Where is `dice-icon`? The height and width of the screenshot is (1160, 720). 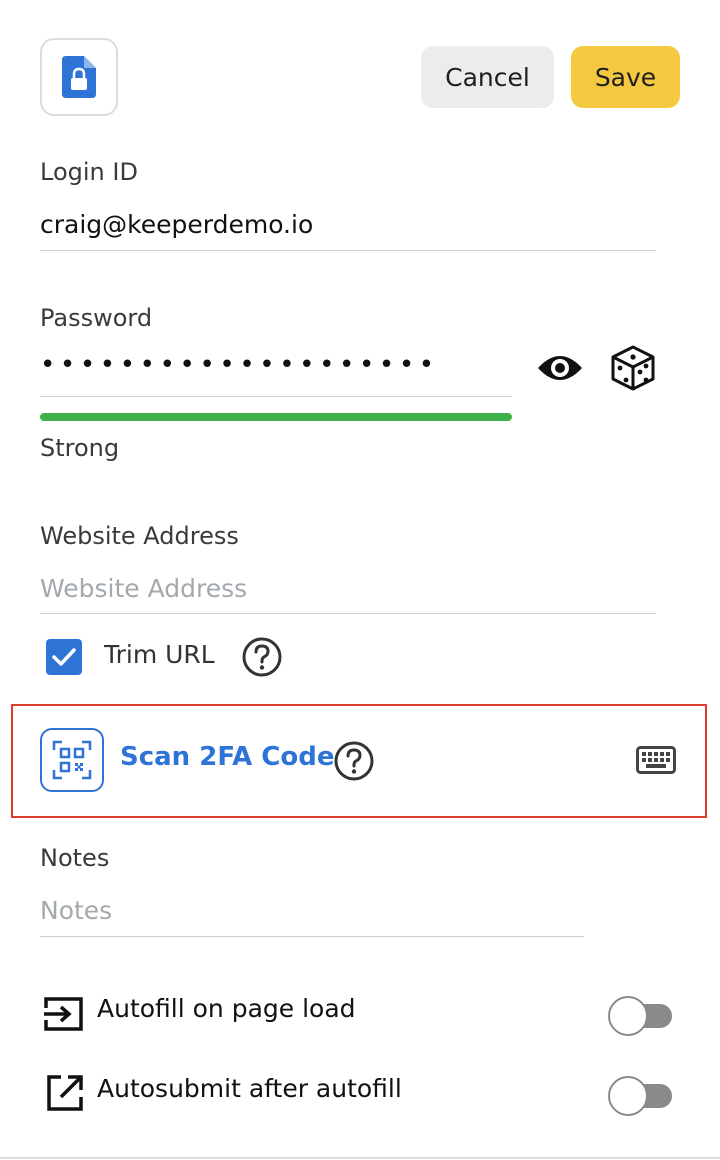
dice-icon is located at coordinates (633, 368).